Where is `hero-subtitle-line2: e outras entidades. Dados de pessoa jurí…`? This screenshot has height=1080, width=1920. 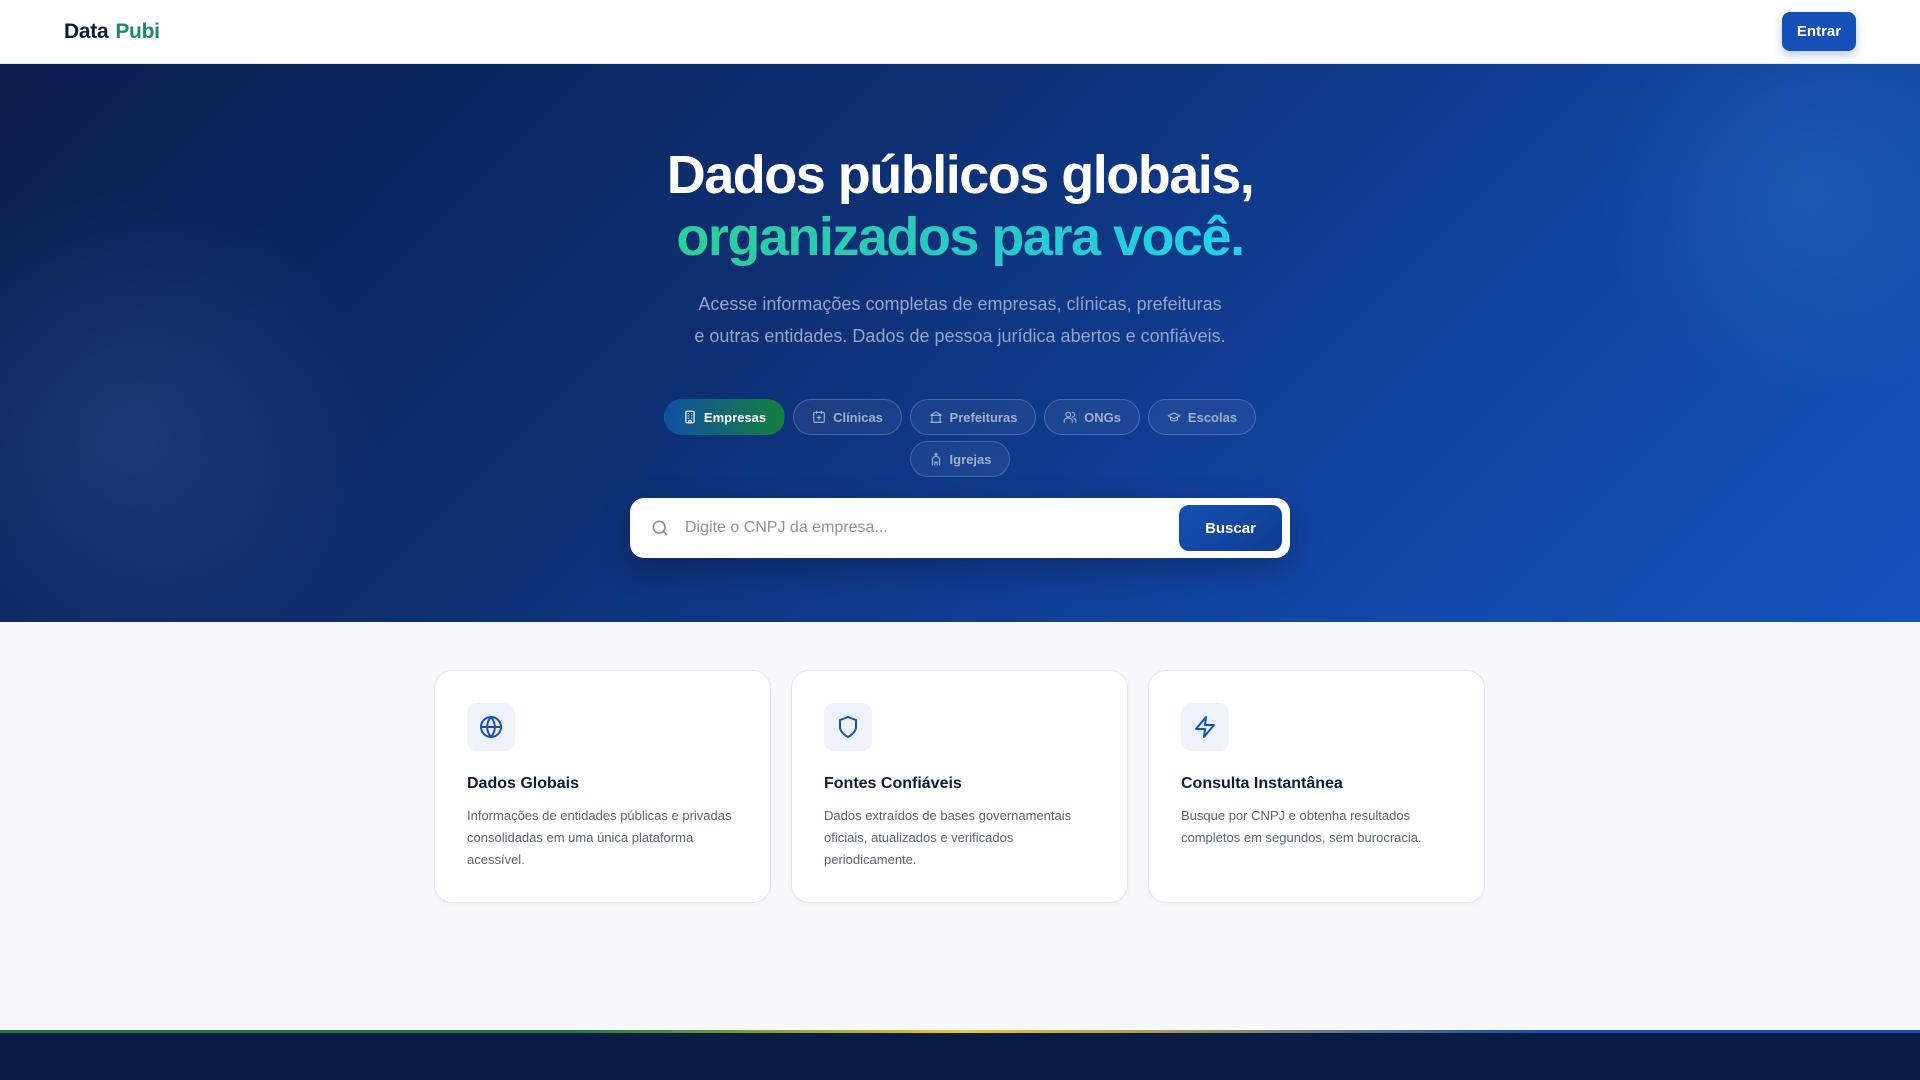
hero-subtitle-line2: e outras entidades. Dados de pessoa jurí… is located at coordinates (960, 336).